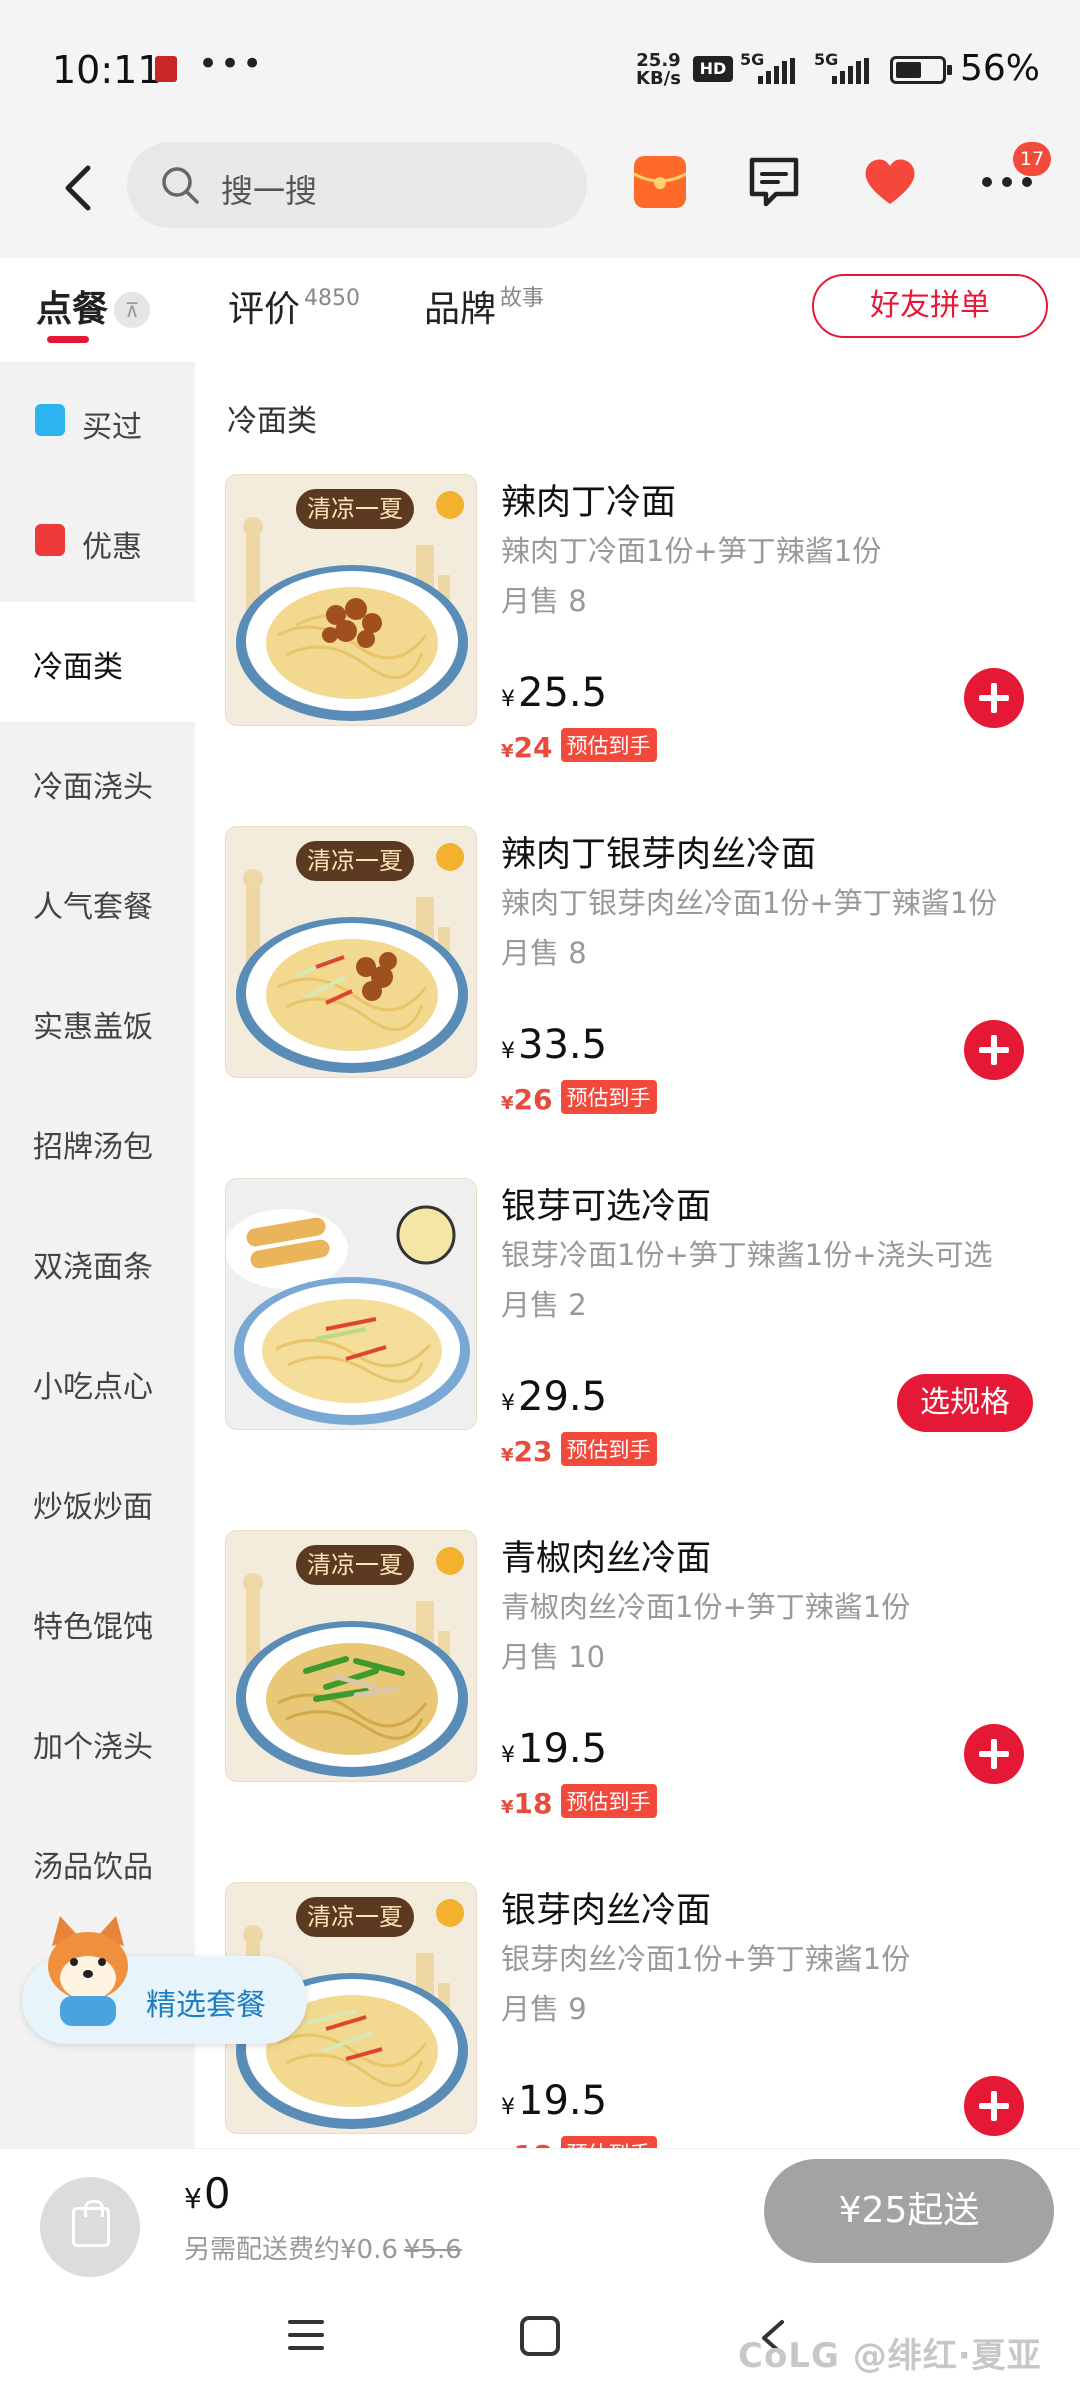 The width and height of the screenshot is (1080, 2400). What do you see at coordinates (890, 2356) in the screenshot?
I see `watermark: CoLG @绯红·夏亚` at bounding box center [890, 2356].